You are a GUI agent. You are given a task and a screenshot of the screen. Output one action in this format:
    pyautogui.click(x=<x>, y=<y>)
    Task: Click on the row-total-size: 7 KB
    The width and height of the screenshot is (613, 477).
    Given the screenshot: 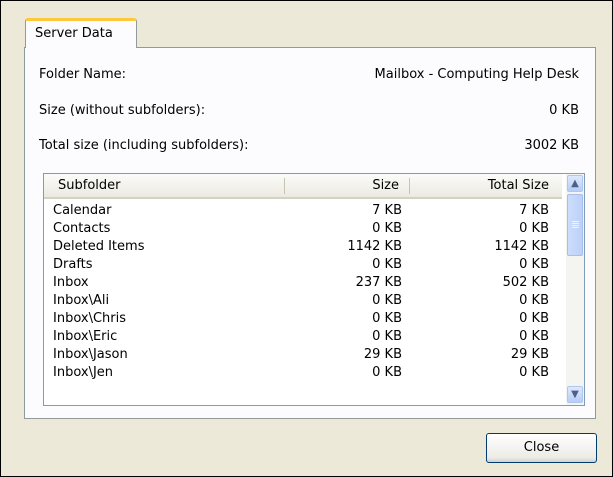 What is the action you would take?
    pyautogui.click(x=534, y=210)
    